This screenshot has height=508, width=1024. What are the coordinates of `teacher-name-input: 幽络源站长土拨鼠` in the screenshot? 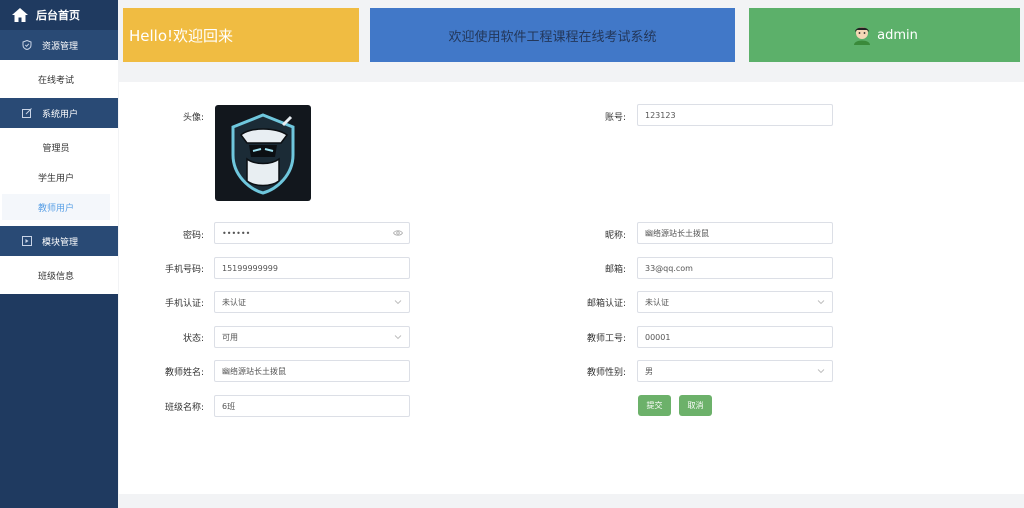 It's located at (312, 371).